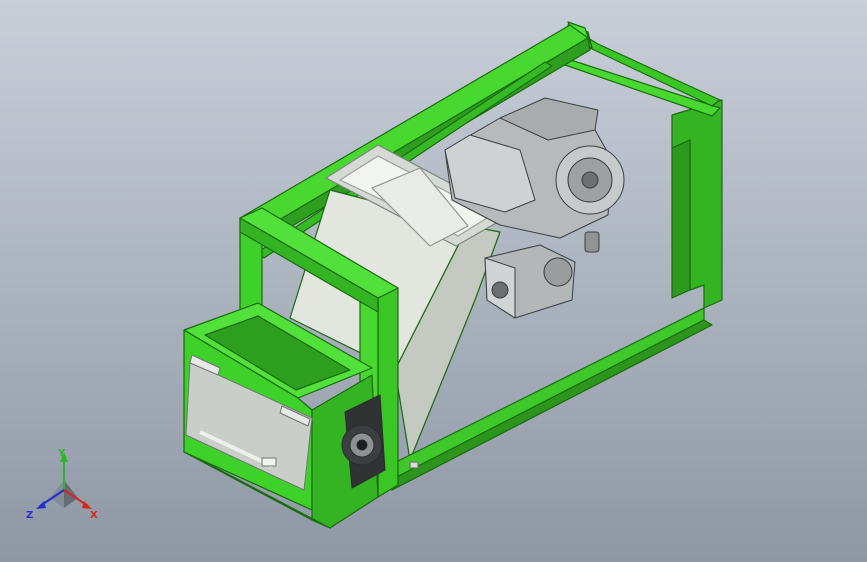 This screenshot has height=562, width=867. Describe the element at coordinates (558, 272) in the screenshot. I see `starter-pulley` at that location.